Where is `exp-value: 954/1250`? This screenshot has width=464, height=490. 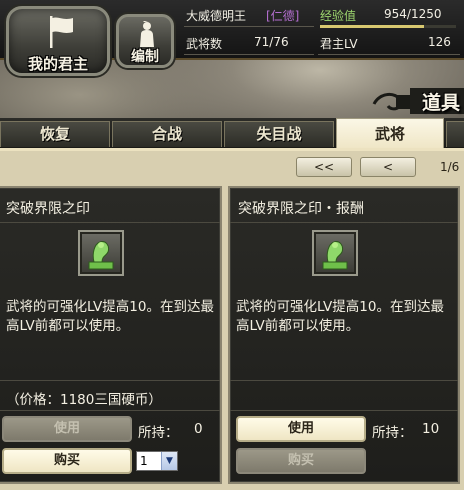
exp-value: 954/1250 is located at coordinates (413, 14).